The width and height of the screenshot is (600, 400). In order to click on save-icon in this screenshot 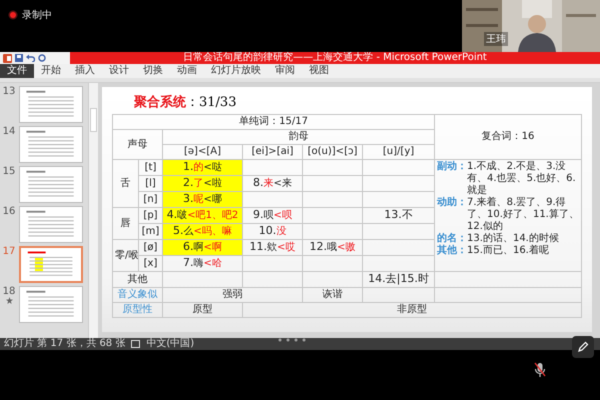, I will do `click(19, 58)`.